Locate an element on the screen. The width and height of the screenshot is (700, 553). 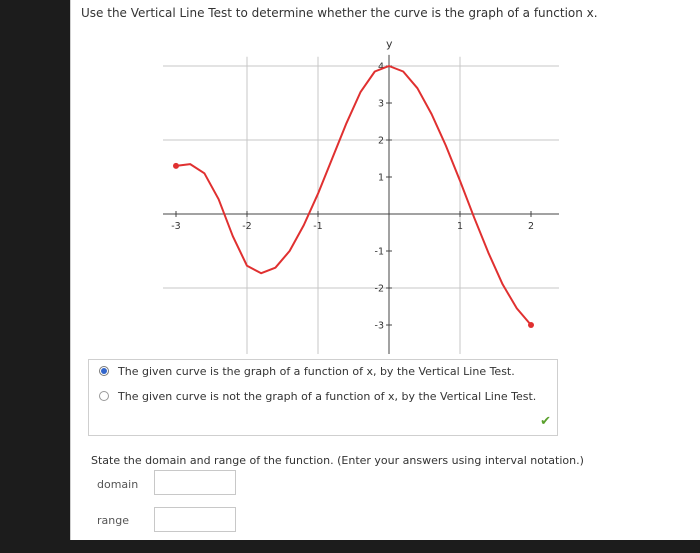
x-tick-label: 2 is located at coordinates (531, 226).